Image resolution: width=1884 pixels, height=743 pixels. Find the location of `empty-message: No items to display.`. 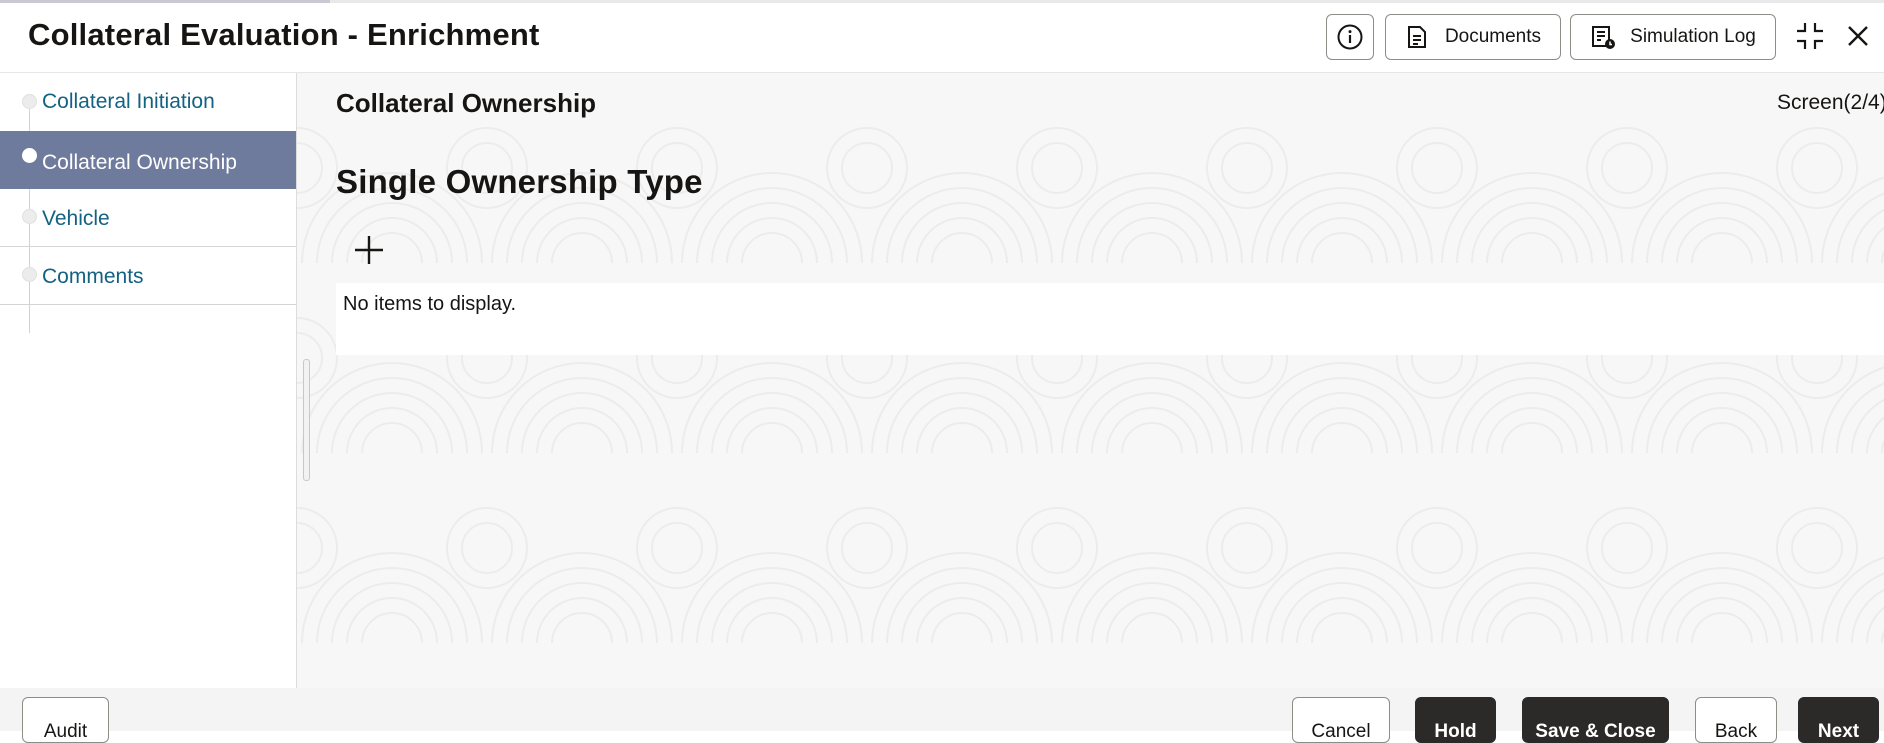

empty-message: No items to display. is located at coordinates (430, 304).